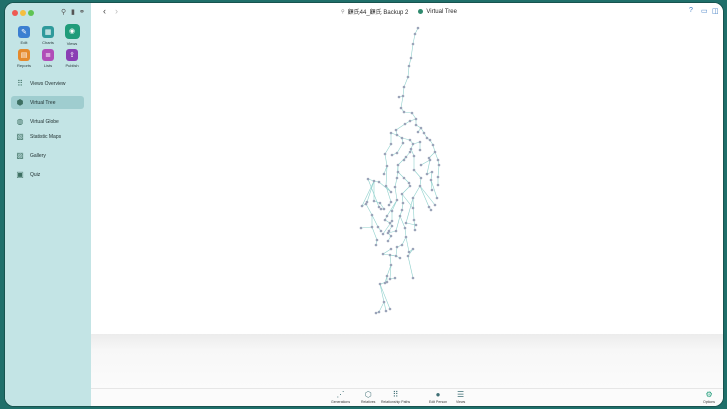 This screenshot has height=409, width=727. Describe the element at coordinates (438, 397) in the screenshot. I see `edit-person-button: ● Edit Person` at that location.